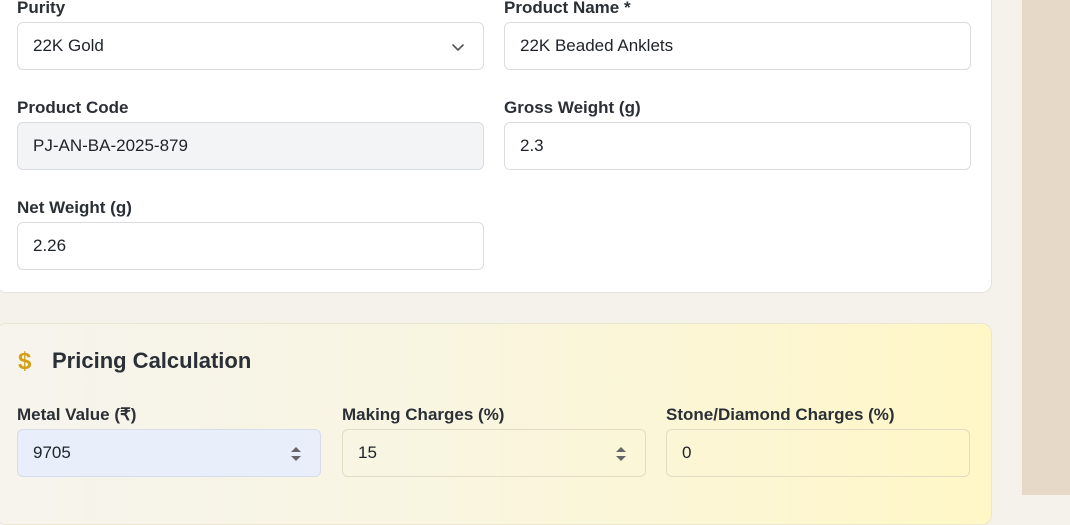 The height and width of the screenshot is (525, 1070). What do you see at coordinates (152, 360) in the screenshot?
I see `pricing-section-title: Pricing Calculation` at bounding box center [152, 360].